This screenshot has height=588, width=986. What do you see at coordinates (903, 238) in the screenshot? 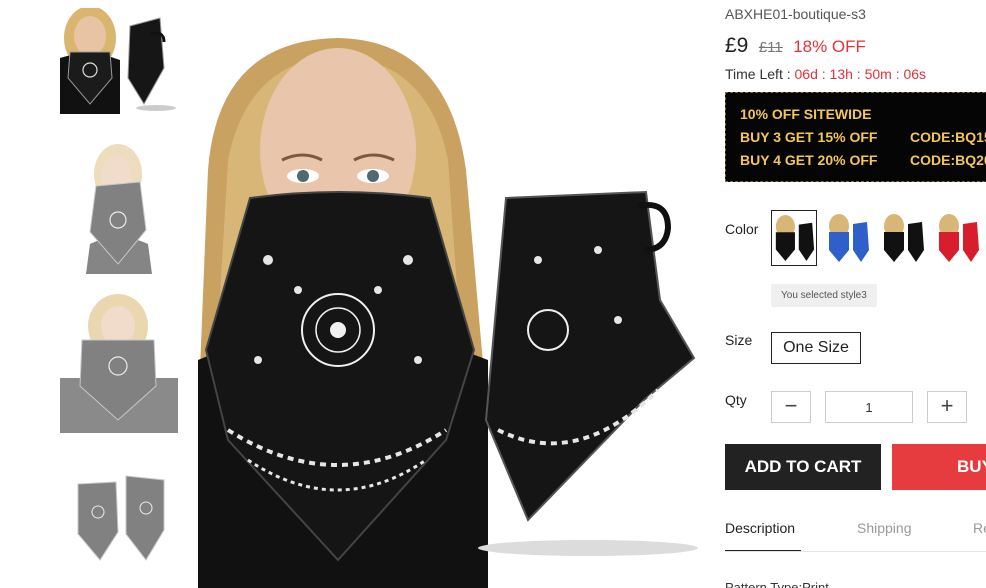
I see `color-swatch-black` at bounding box center [903, 238].